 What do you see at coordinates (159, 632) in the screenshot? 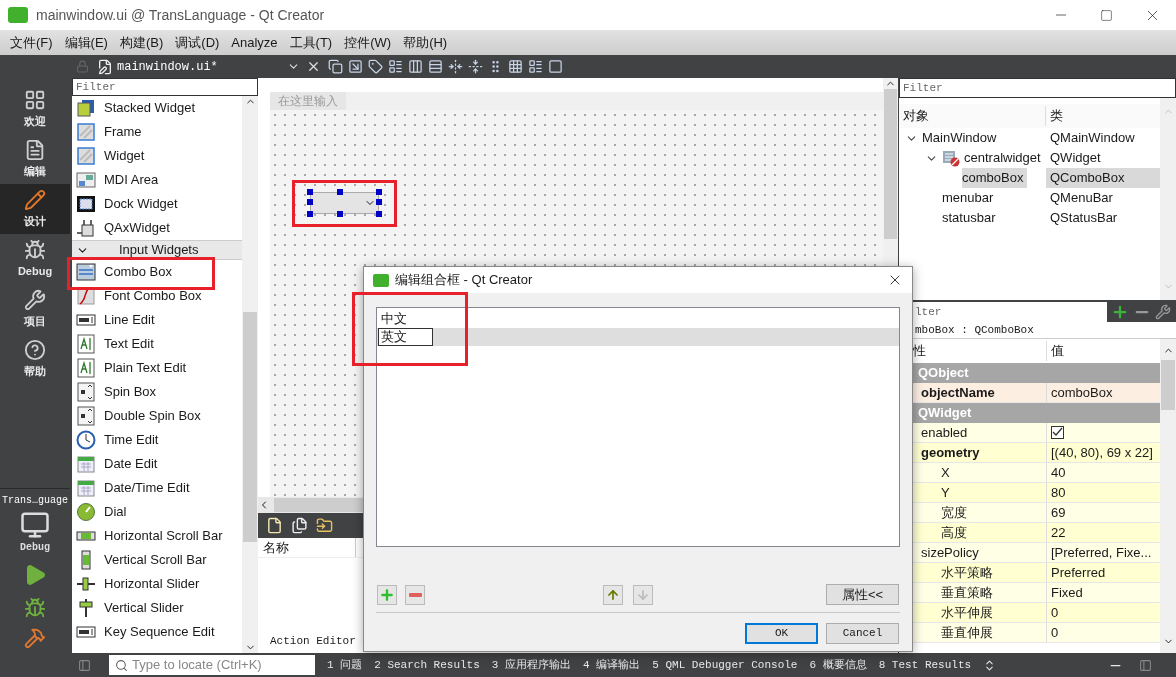
I see `widget-list-item: Key Sequence Edit` at bounding box center [159, 632].